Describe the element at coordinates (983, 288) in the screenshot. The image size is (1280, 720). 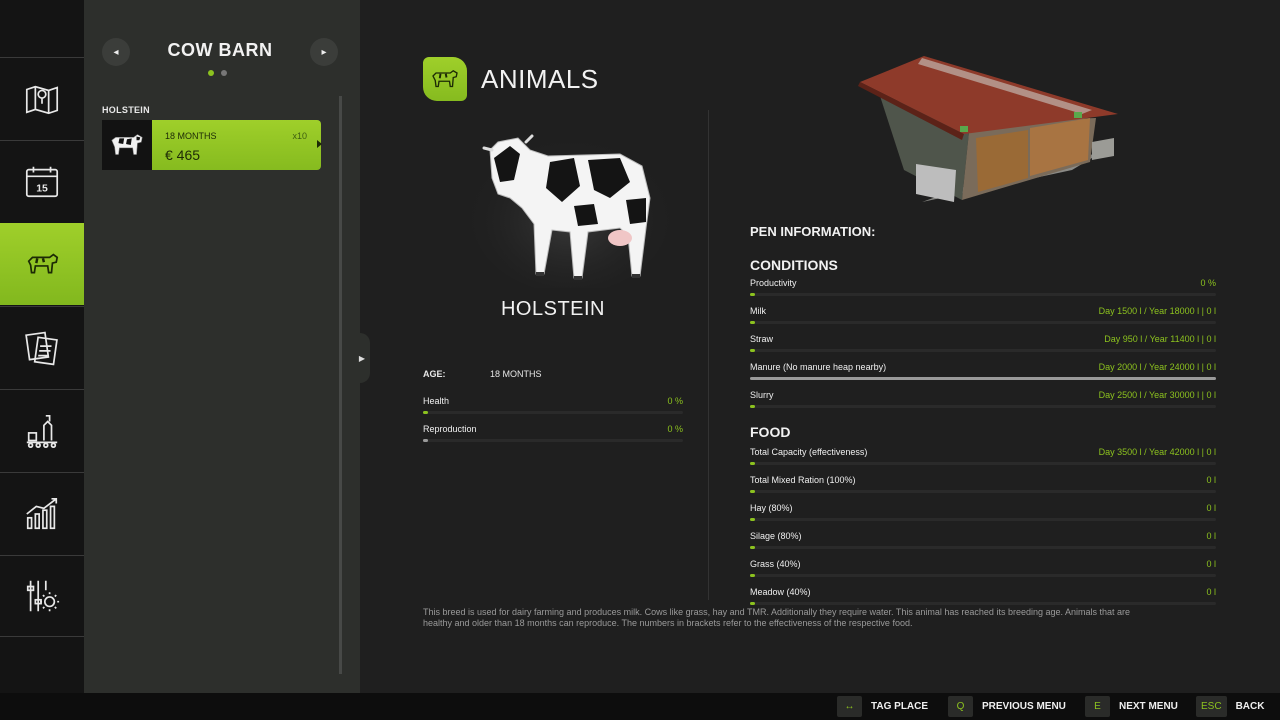
I see `condition-row: Productivity 0 %` at that location.